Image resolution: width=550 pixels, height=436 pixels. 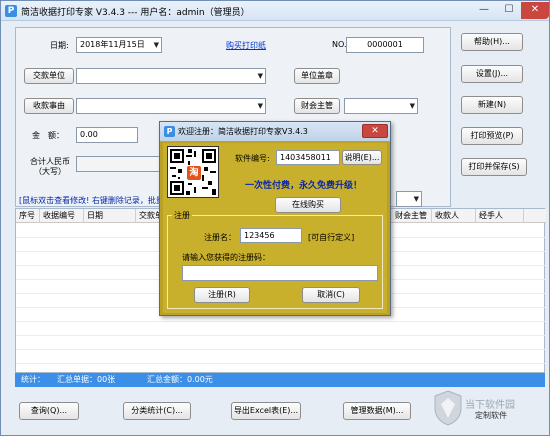 What do you see at coordinates (509, 10) in the screenshot?
I see `maximize-button: ☐` at bounding box center [509, 10].